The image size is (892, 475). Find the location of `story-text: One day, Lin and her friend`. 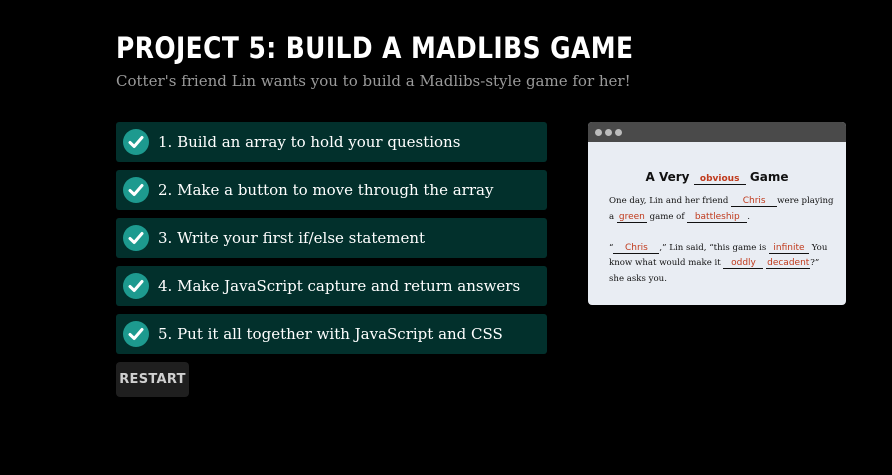

story-text: One day, Lin and her friend is located at coordinates (669, 201).